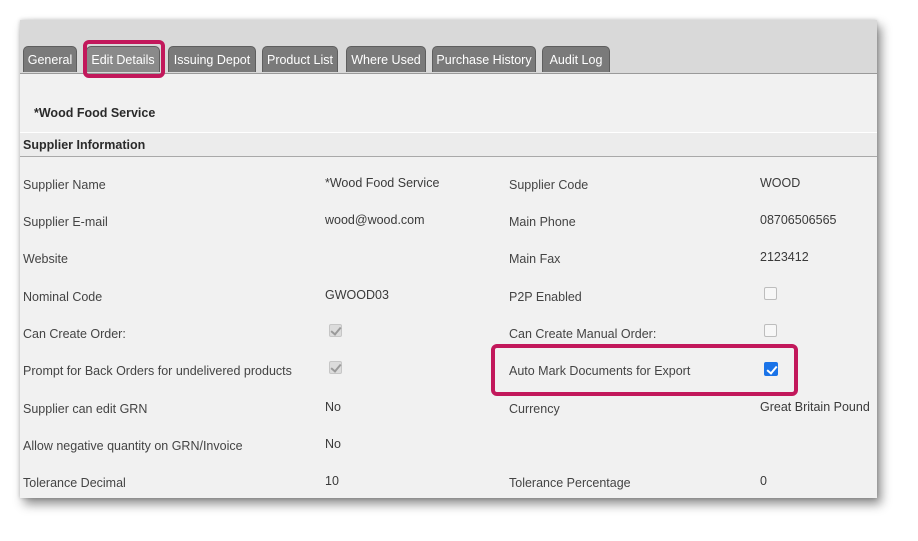  Describe the element at coordinates (300, 59) in the screenshot. I see `tab-product-list: Product List` at that location.